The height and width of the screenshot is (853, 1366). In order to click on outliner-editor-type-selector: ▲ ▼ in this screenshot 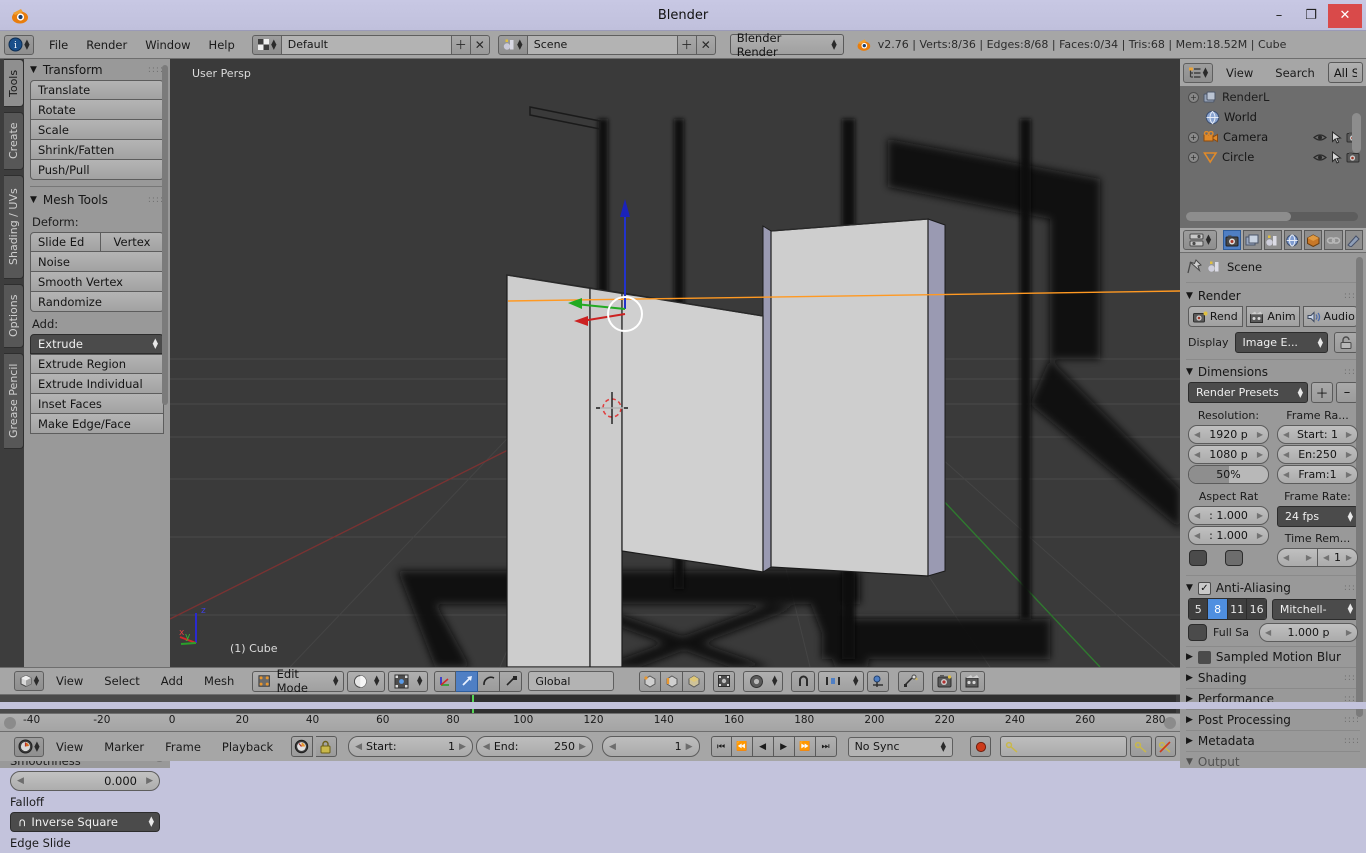, I will do `click(1198, 72)`.